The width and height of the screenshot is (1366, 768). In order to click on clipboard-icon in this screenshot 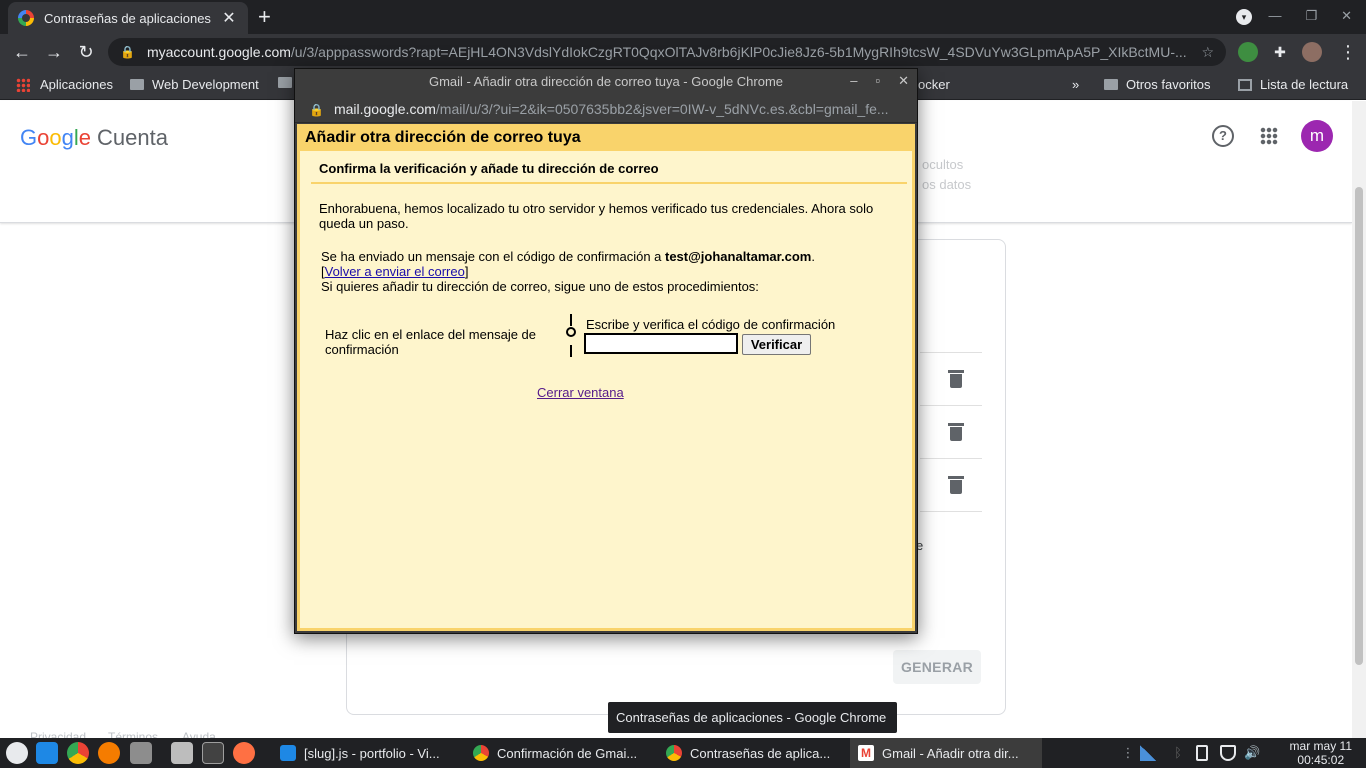, I will do `click(1202, 753)`.